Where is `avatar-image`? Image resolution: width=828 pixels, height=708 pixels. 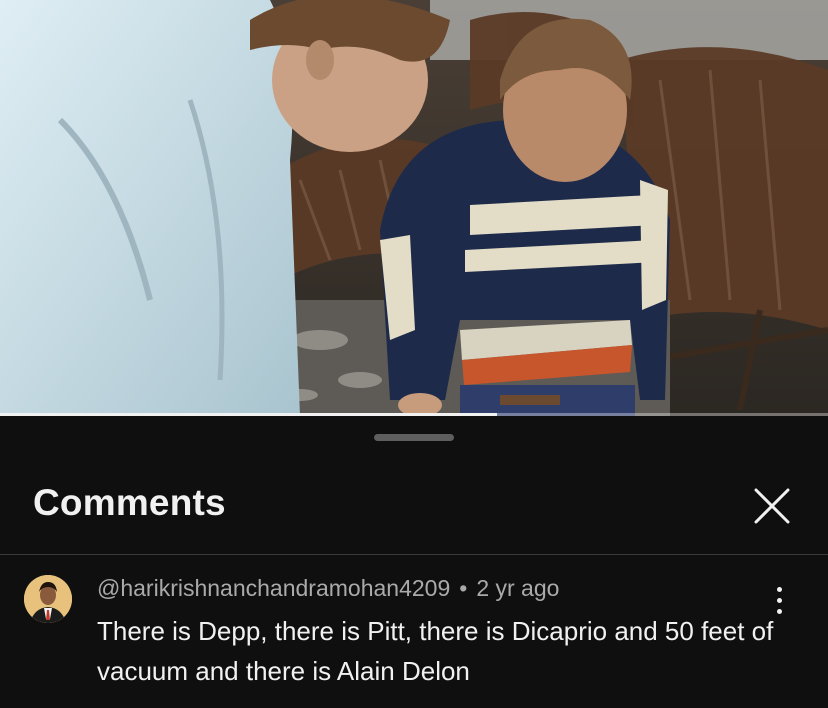 avatar-image is located at coordinates (48, 599).